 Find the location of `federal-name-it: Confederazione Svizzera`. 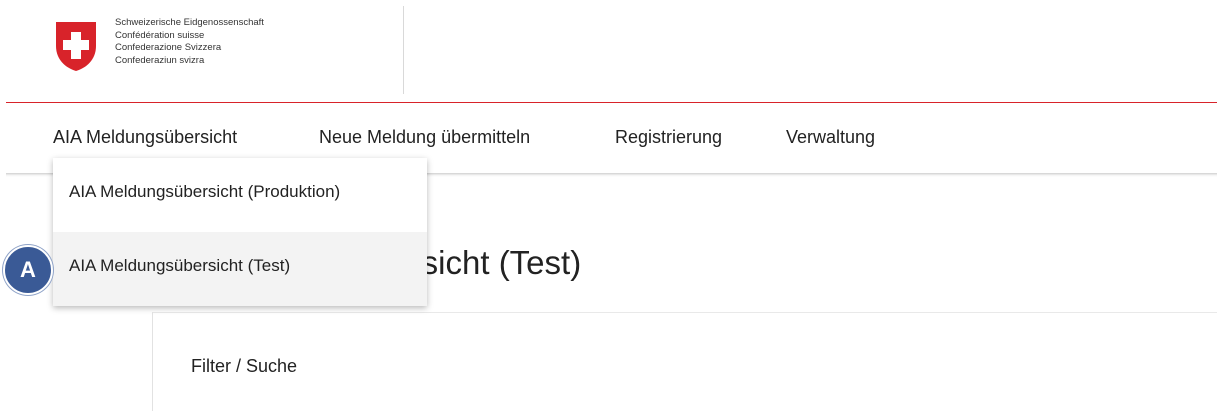

federal-name-it: Confederazione Svizzera is located at coordinates (168, 47).